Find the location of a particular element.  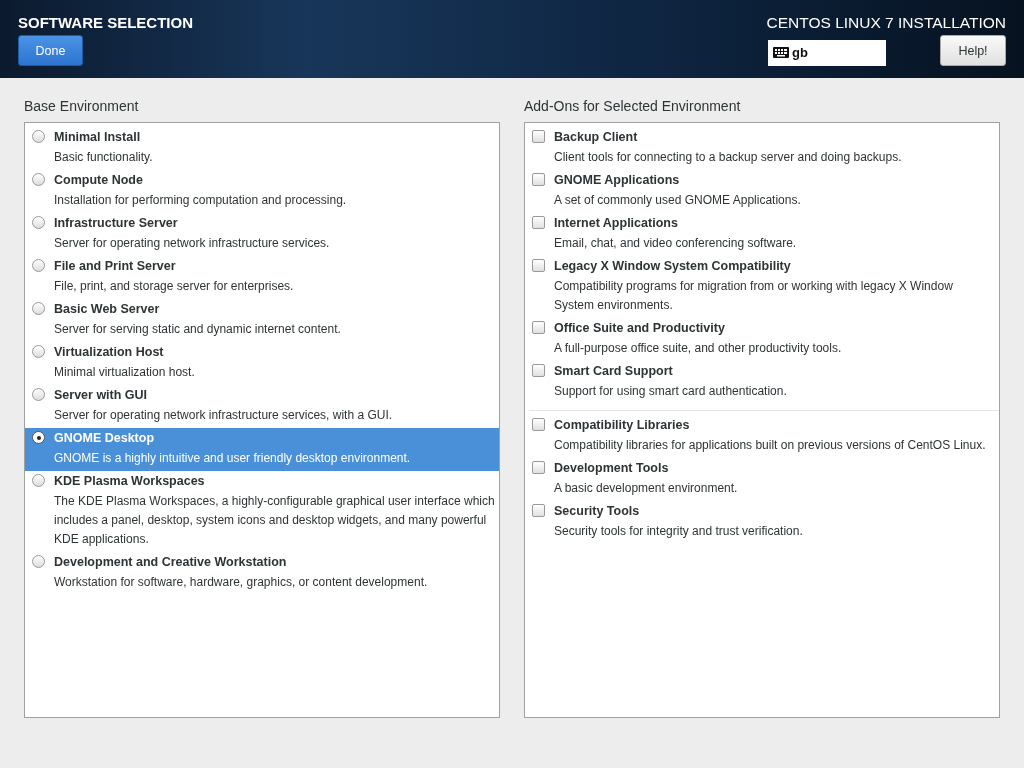

option-name: Office Suite and Productivity is located at coordinates (640, 328).